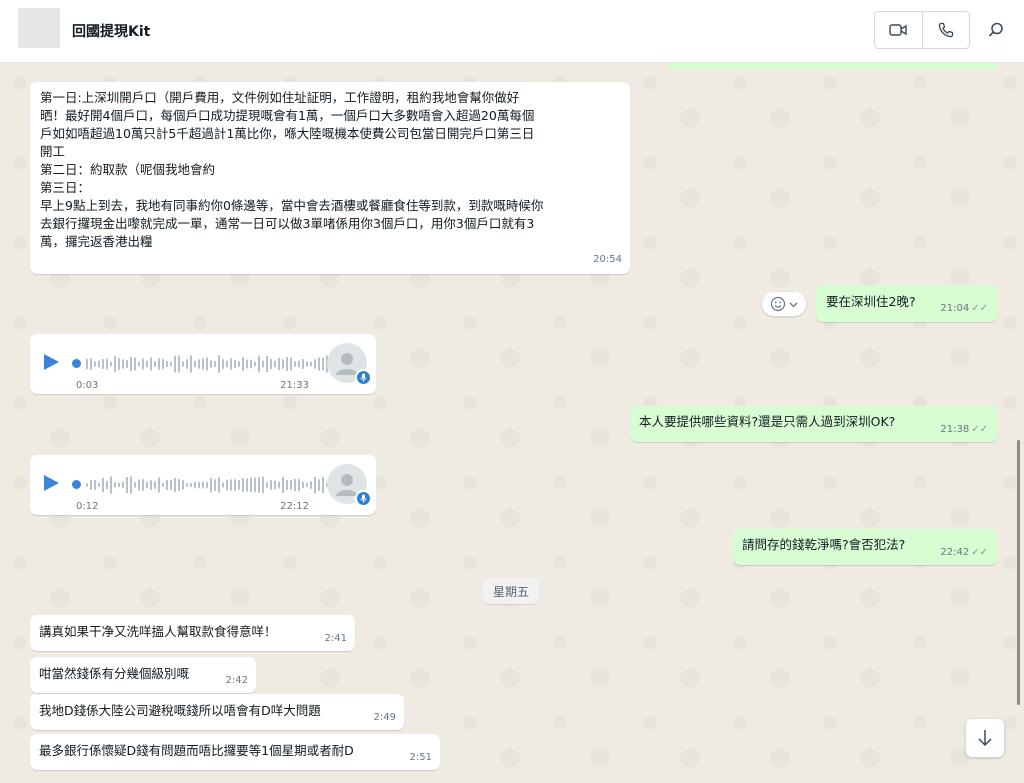  What do you see at coordinates (865, 547) in the screenshot?
I see `outgoing-message: 請問存的錢乾淨嗎?會否犯法? 22:42 ✓✓` at bounding box center [865, 547].